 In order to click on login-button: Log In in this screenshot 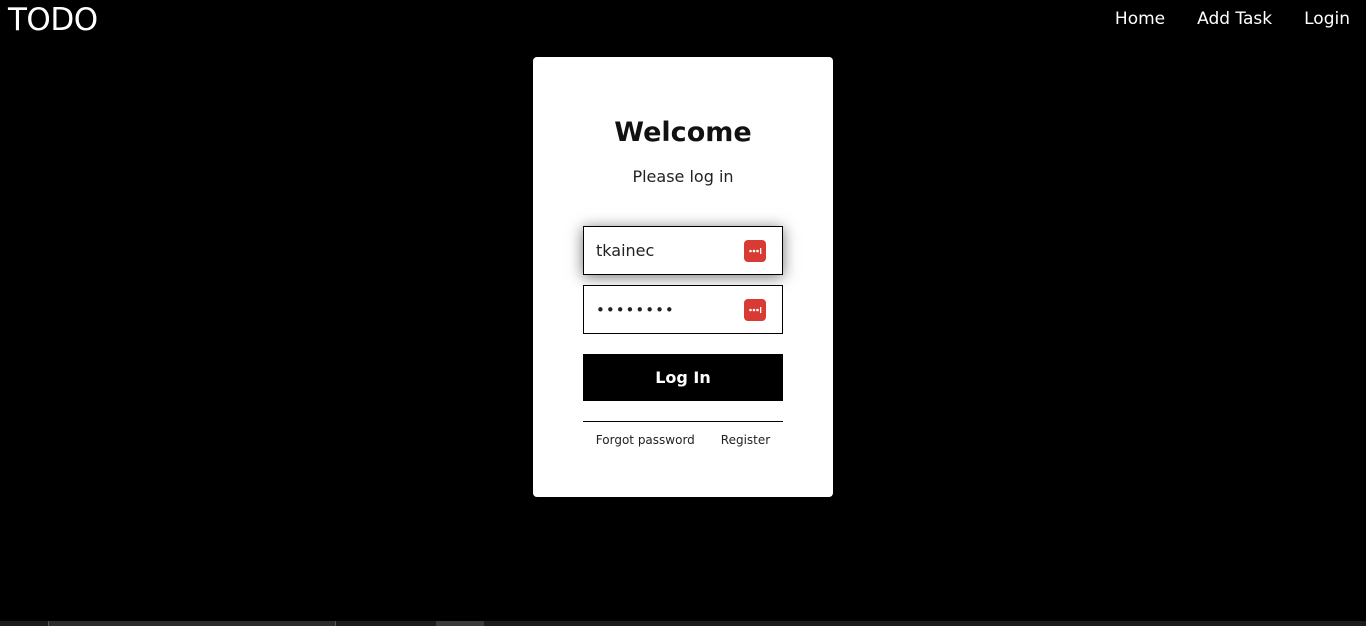, I will do `click(683, 377)`.